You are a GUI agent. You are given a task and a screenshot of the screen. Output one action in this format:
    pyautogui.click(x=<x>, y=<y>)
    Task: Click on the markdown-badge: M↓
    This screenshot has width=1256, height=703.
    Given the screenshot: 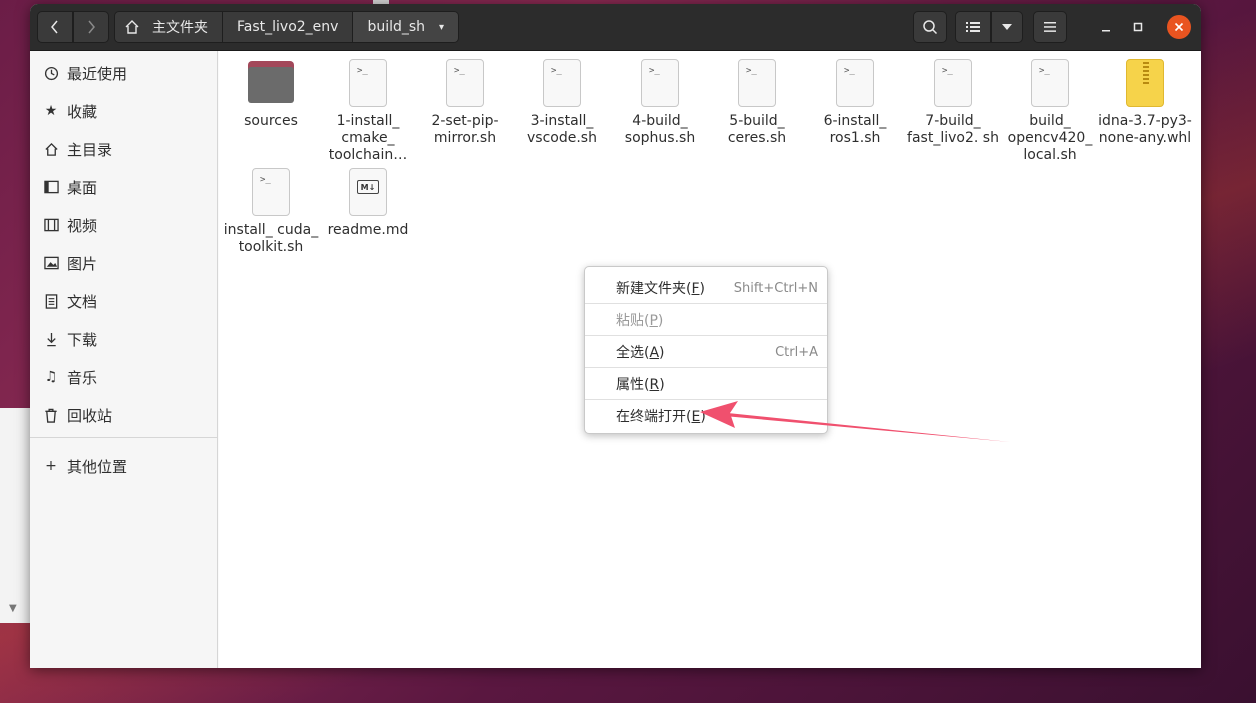 What is the action you would take?
    pyautogui.click(x=368, y=187)
    